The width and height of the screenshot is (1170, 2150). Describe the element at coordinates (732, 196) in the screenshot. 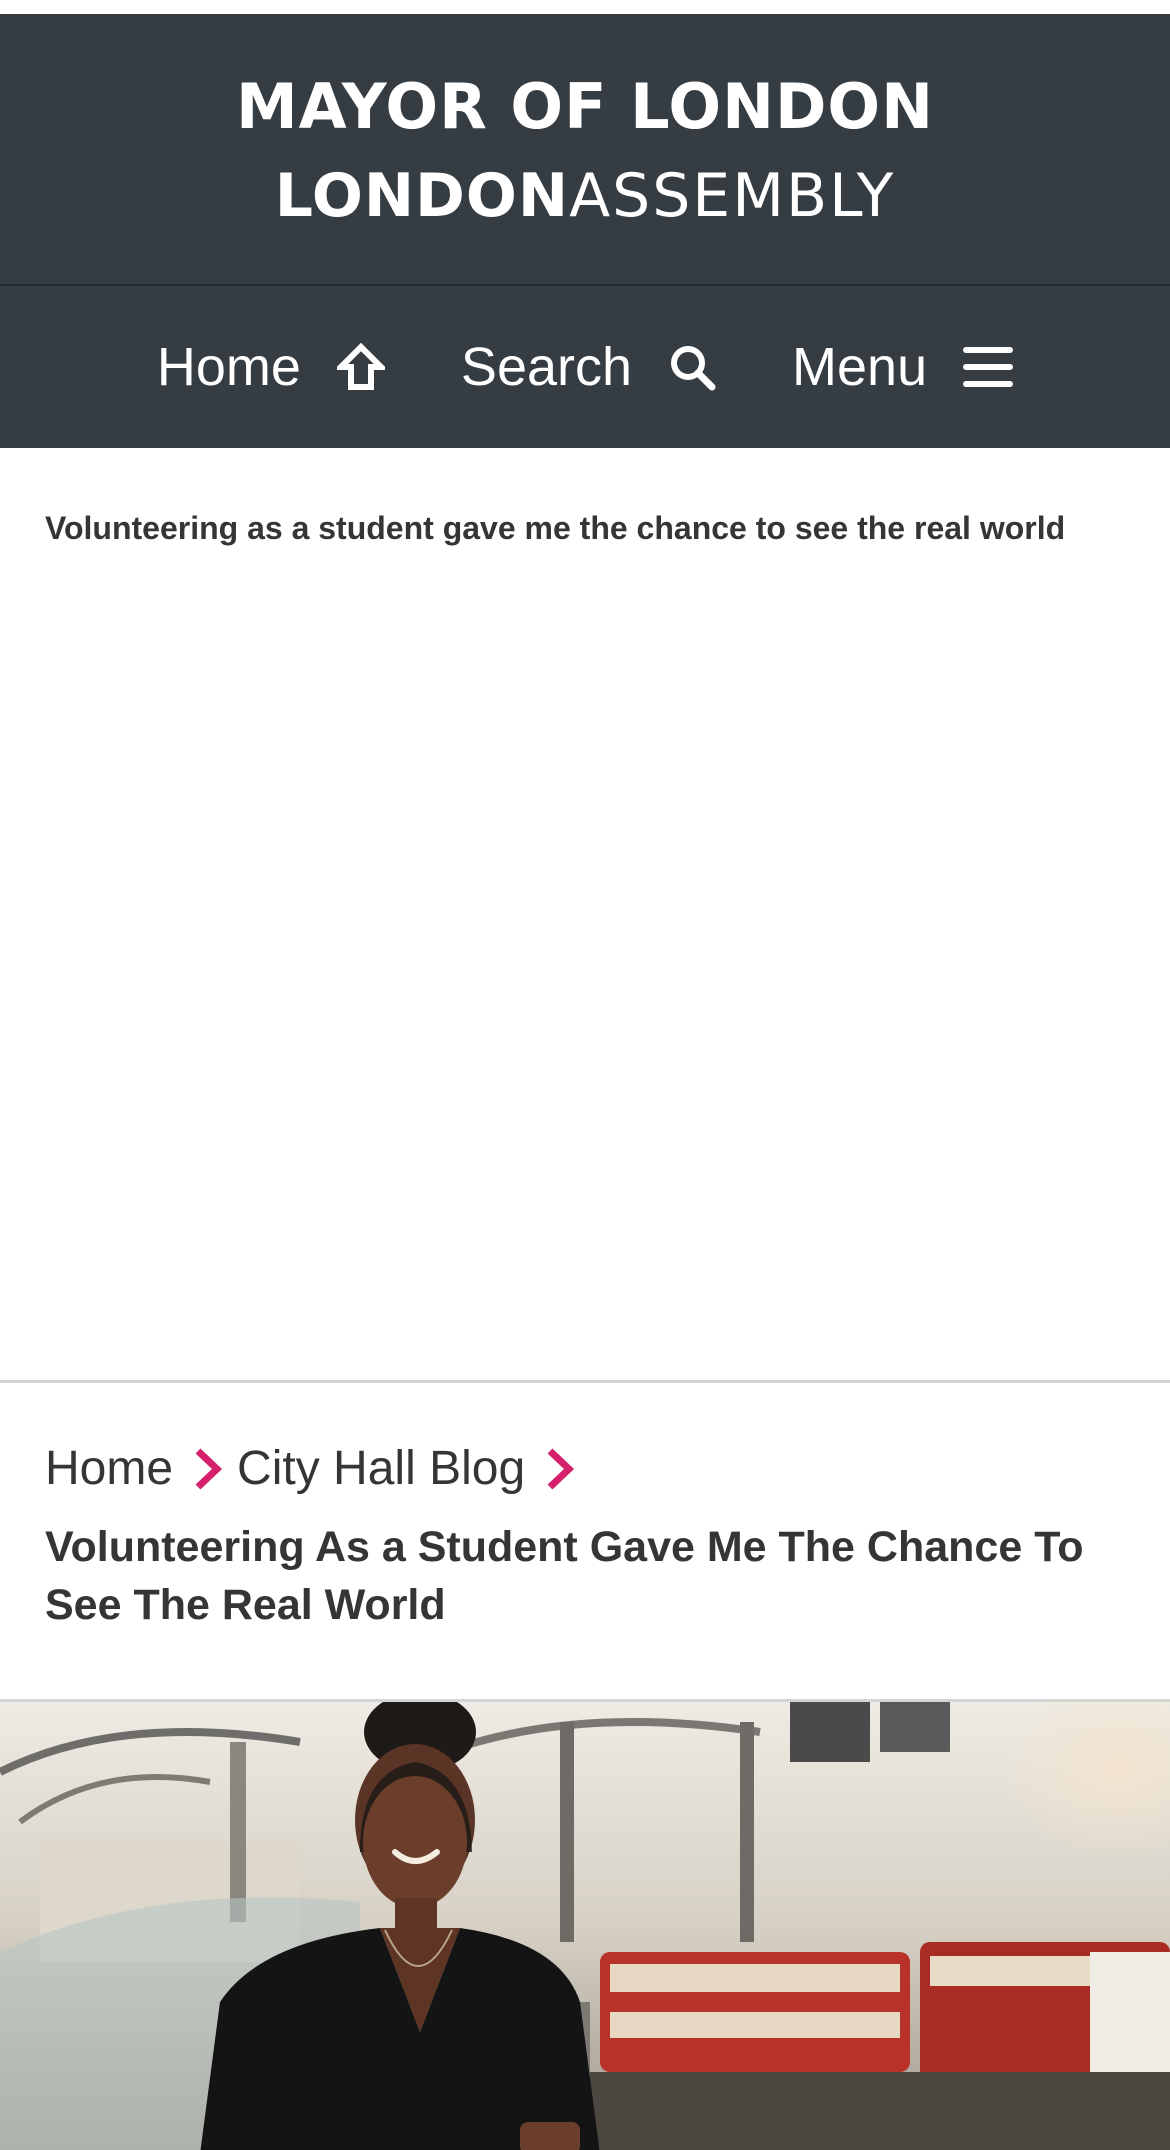

I see `logo-assembly-text: ASSEMBLY` at that location.